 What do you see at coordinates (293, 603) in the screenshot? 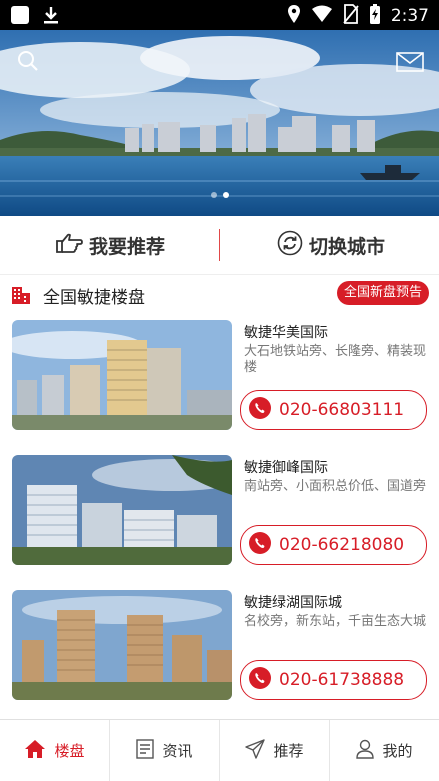
I see `property-name: 敏捷绿湖国际城` at bounding box center [293, 603].